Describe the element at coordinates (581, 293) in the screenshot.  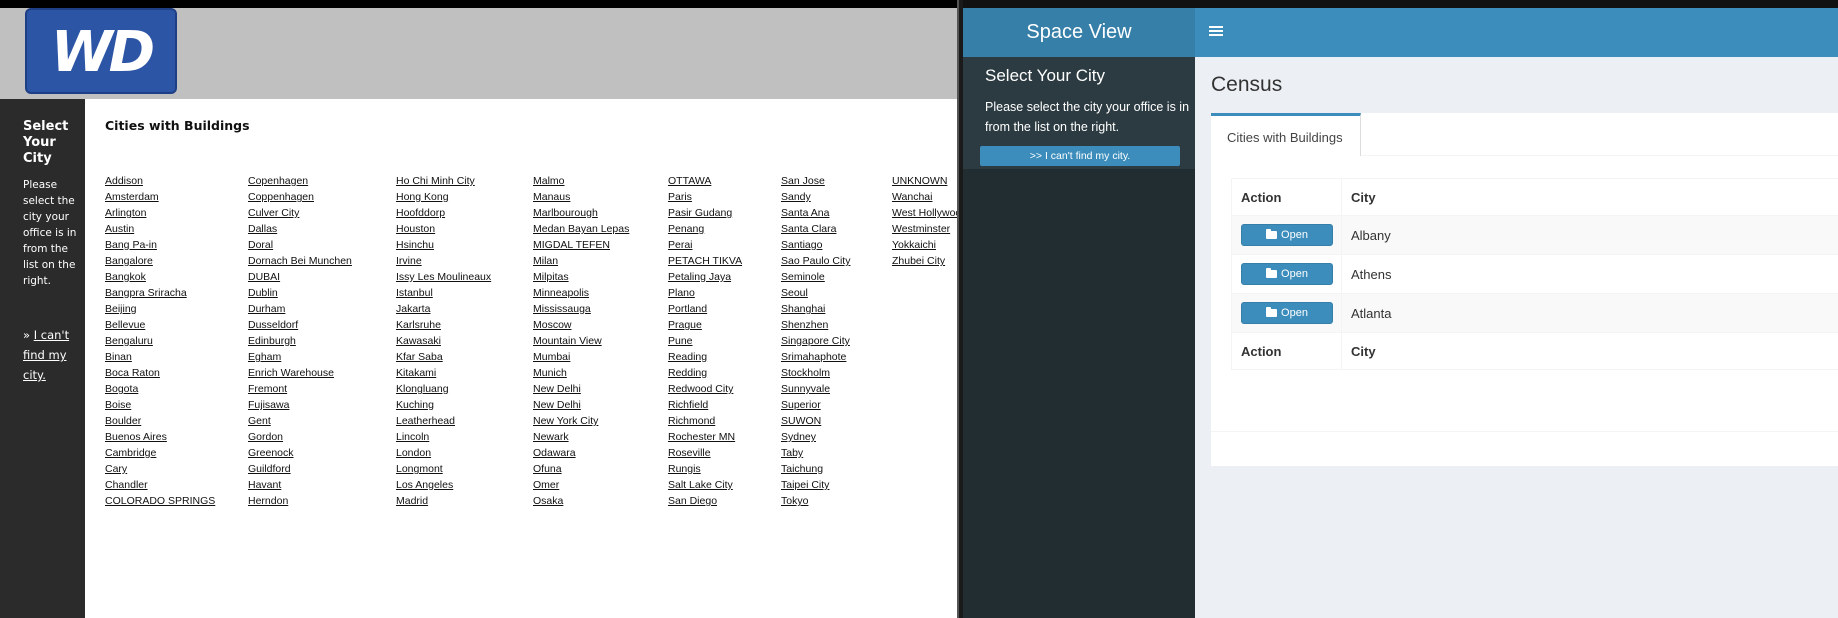
I see `city-link: Minneapolis` at that location.